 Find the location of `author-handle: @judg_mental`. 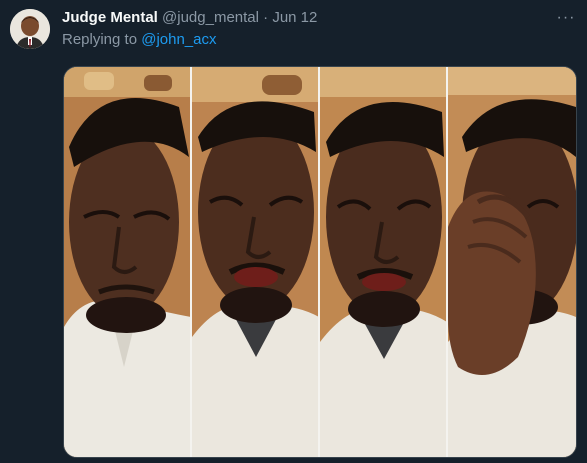

author-handle: @judg_mental is located at coordinates (210, 17).